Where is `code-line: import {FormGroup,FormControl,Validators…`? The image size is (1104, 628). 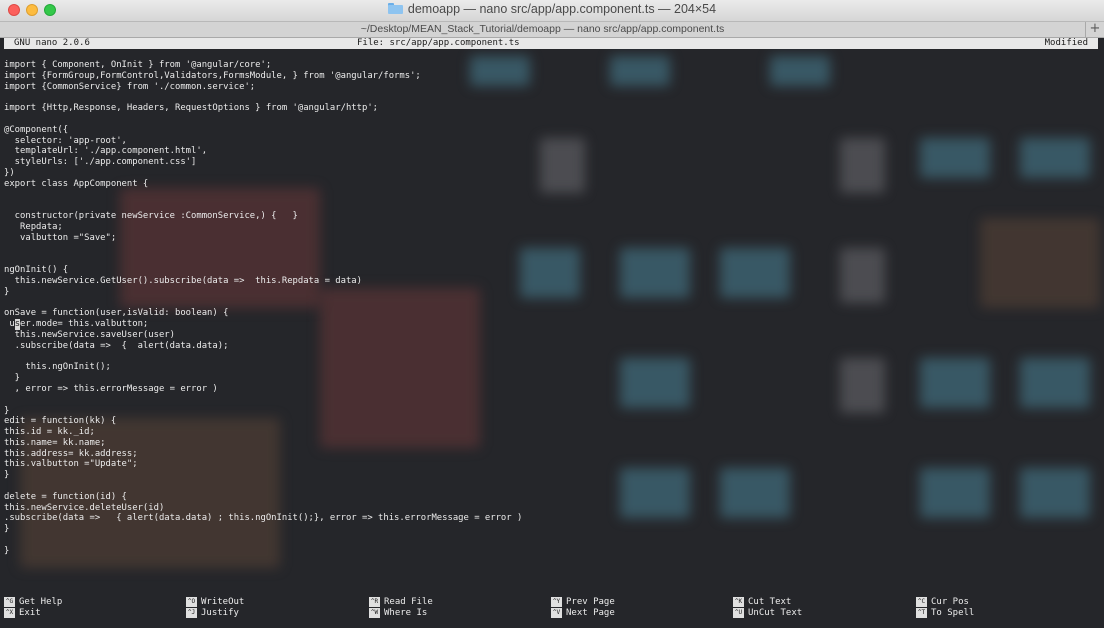
code-line: import {FormGroup,FormControl,Validators… is located at coordinates (263, 76).